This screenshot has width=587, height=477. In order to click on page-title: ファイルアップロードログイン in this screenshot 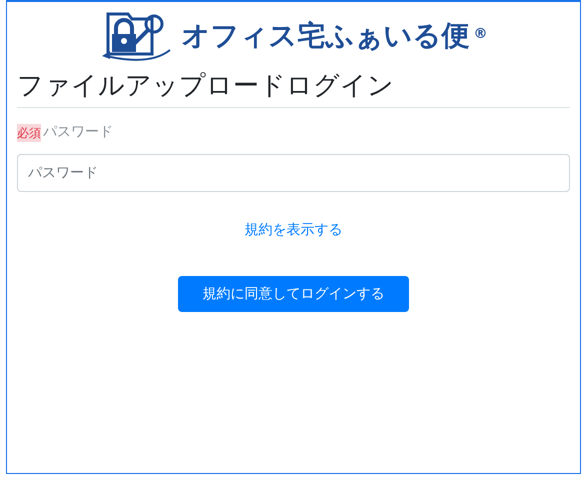, I will do `click(293, 88)`.